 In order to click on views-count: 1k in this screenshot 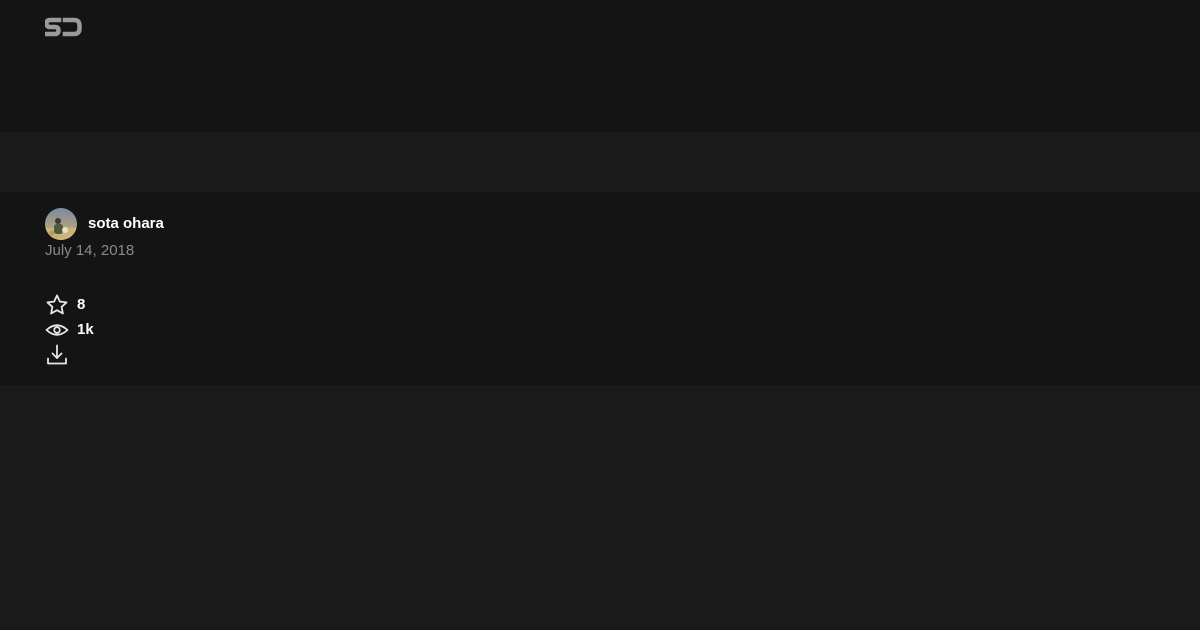, I will do `click(85, 329)`.